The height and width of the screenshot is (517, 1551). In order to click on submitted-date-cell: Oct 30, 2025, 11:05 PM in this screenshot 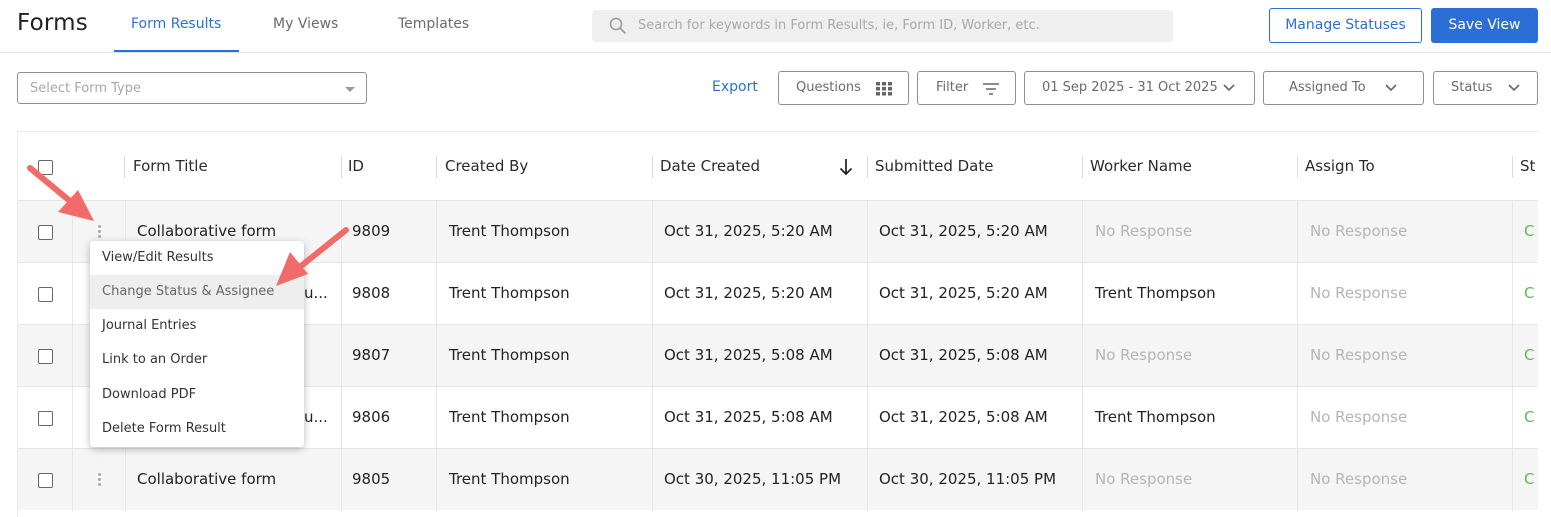, I will do `click(968, 479)`.